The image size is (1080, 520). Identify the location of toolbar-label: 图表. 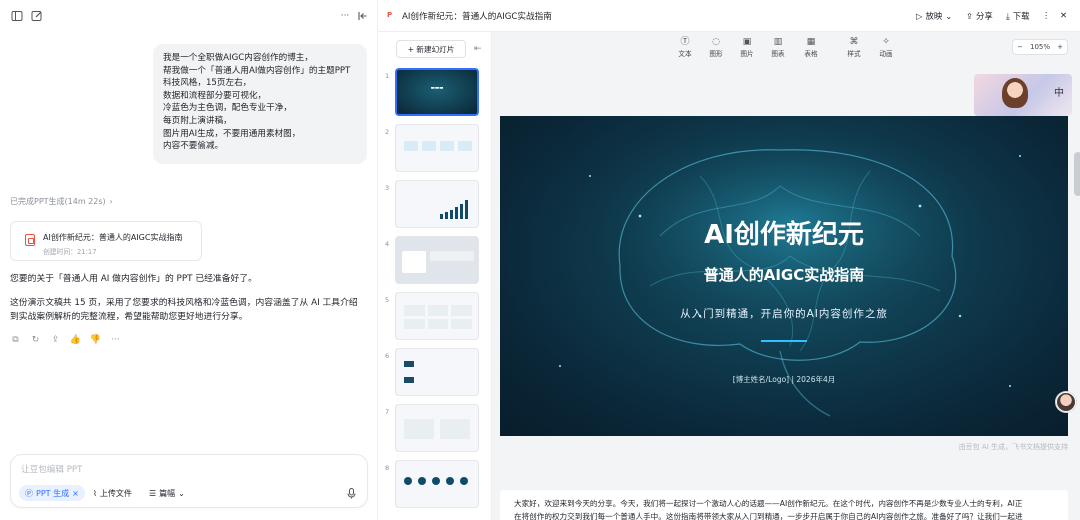
(778, 54).